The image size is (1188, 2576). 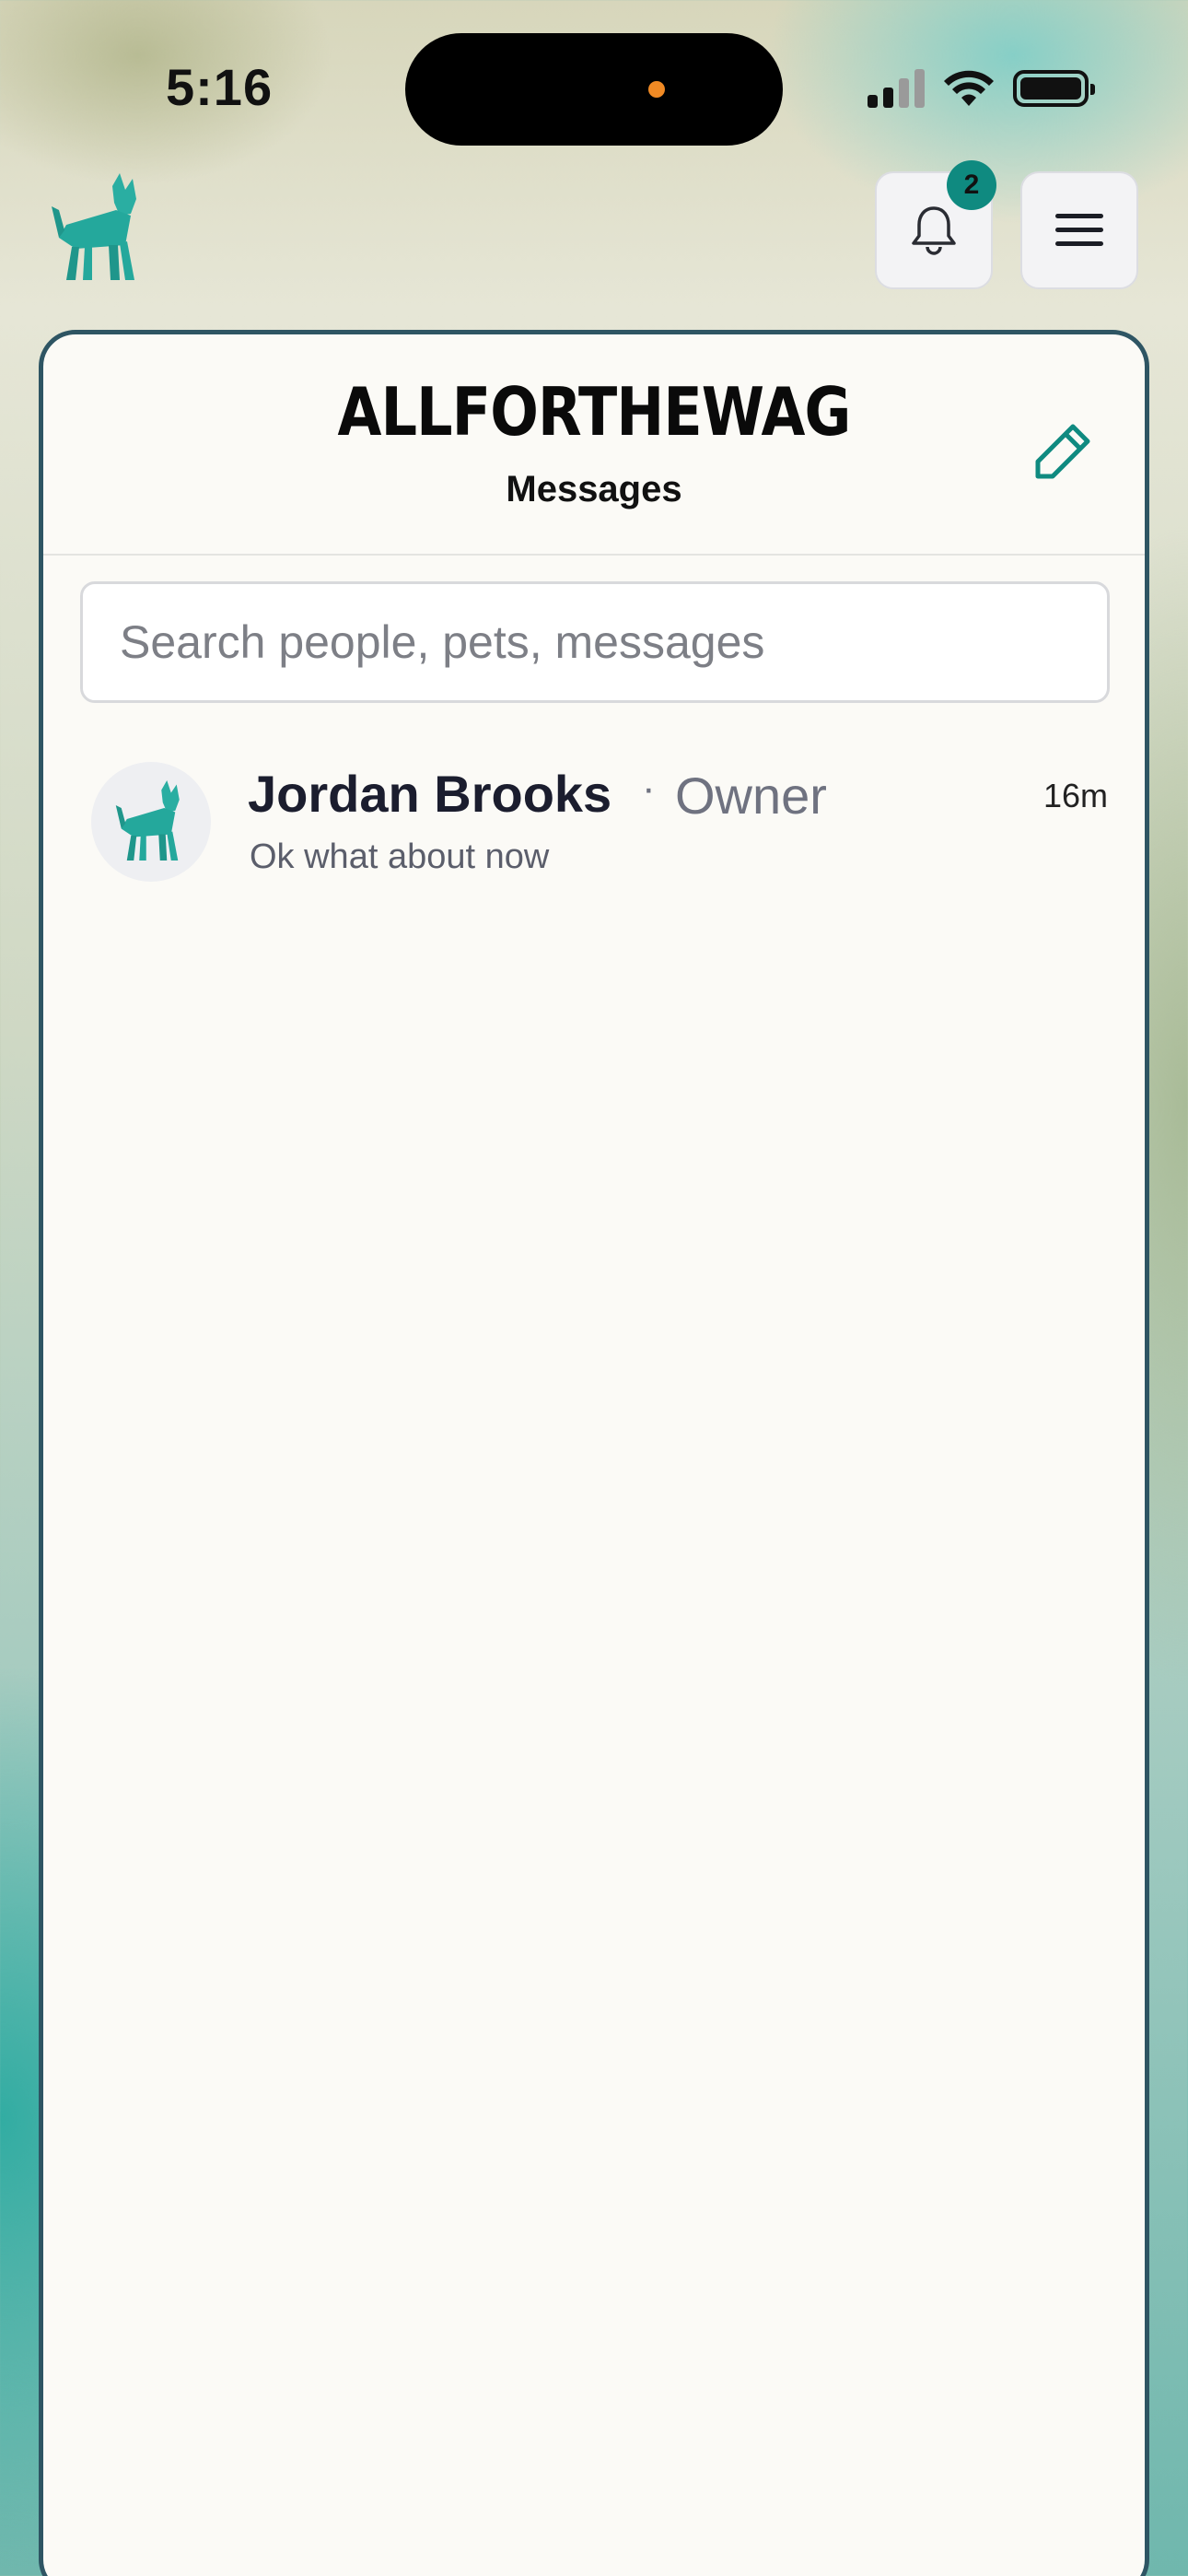 I want to click on notifications-button: 2, so click(x=935, y=224).